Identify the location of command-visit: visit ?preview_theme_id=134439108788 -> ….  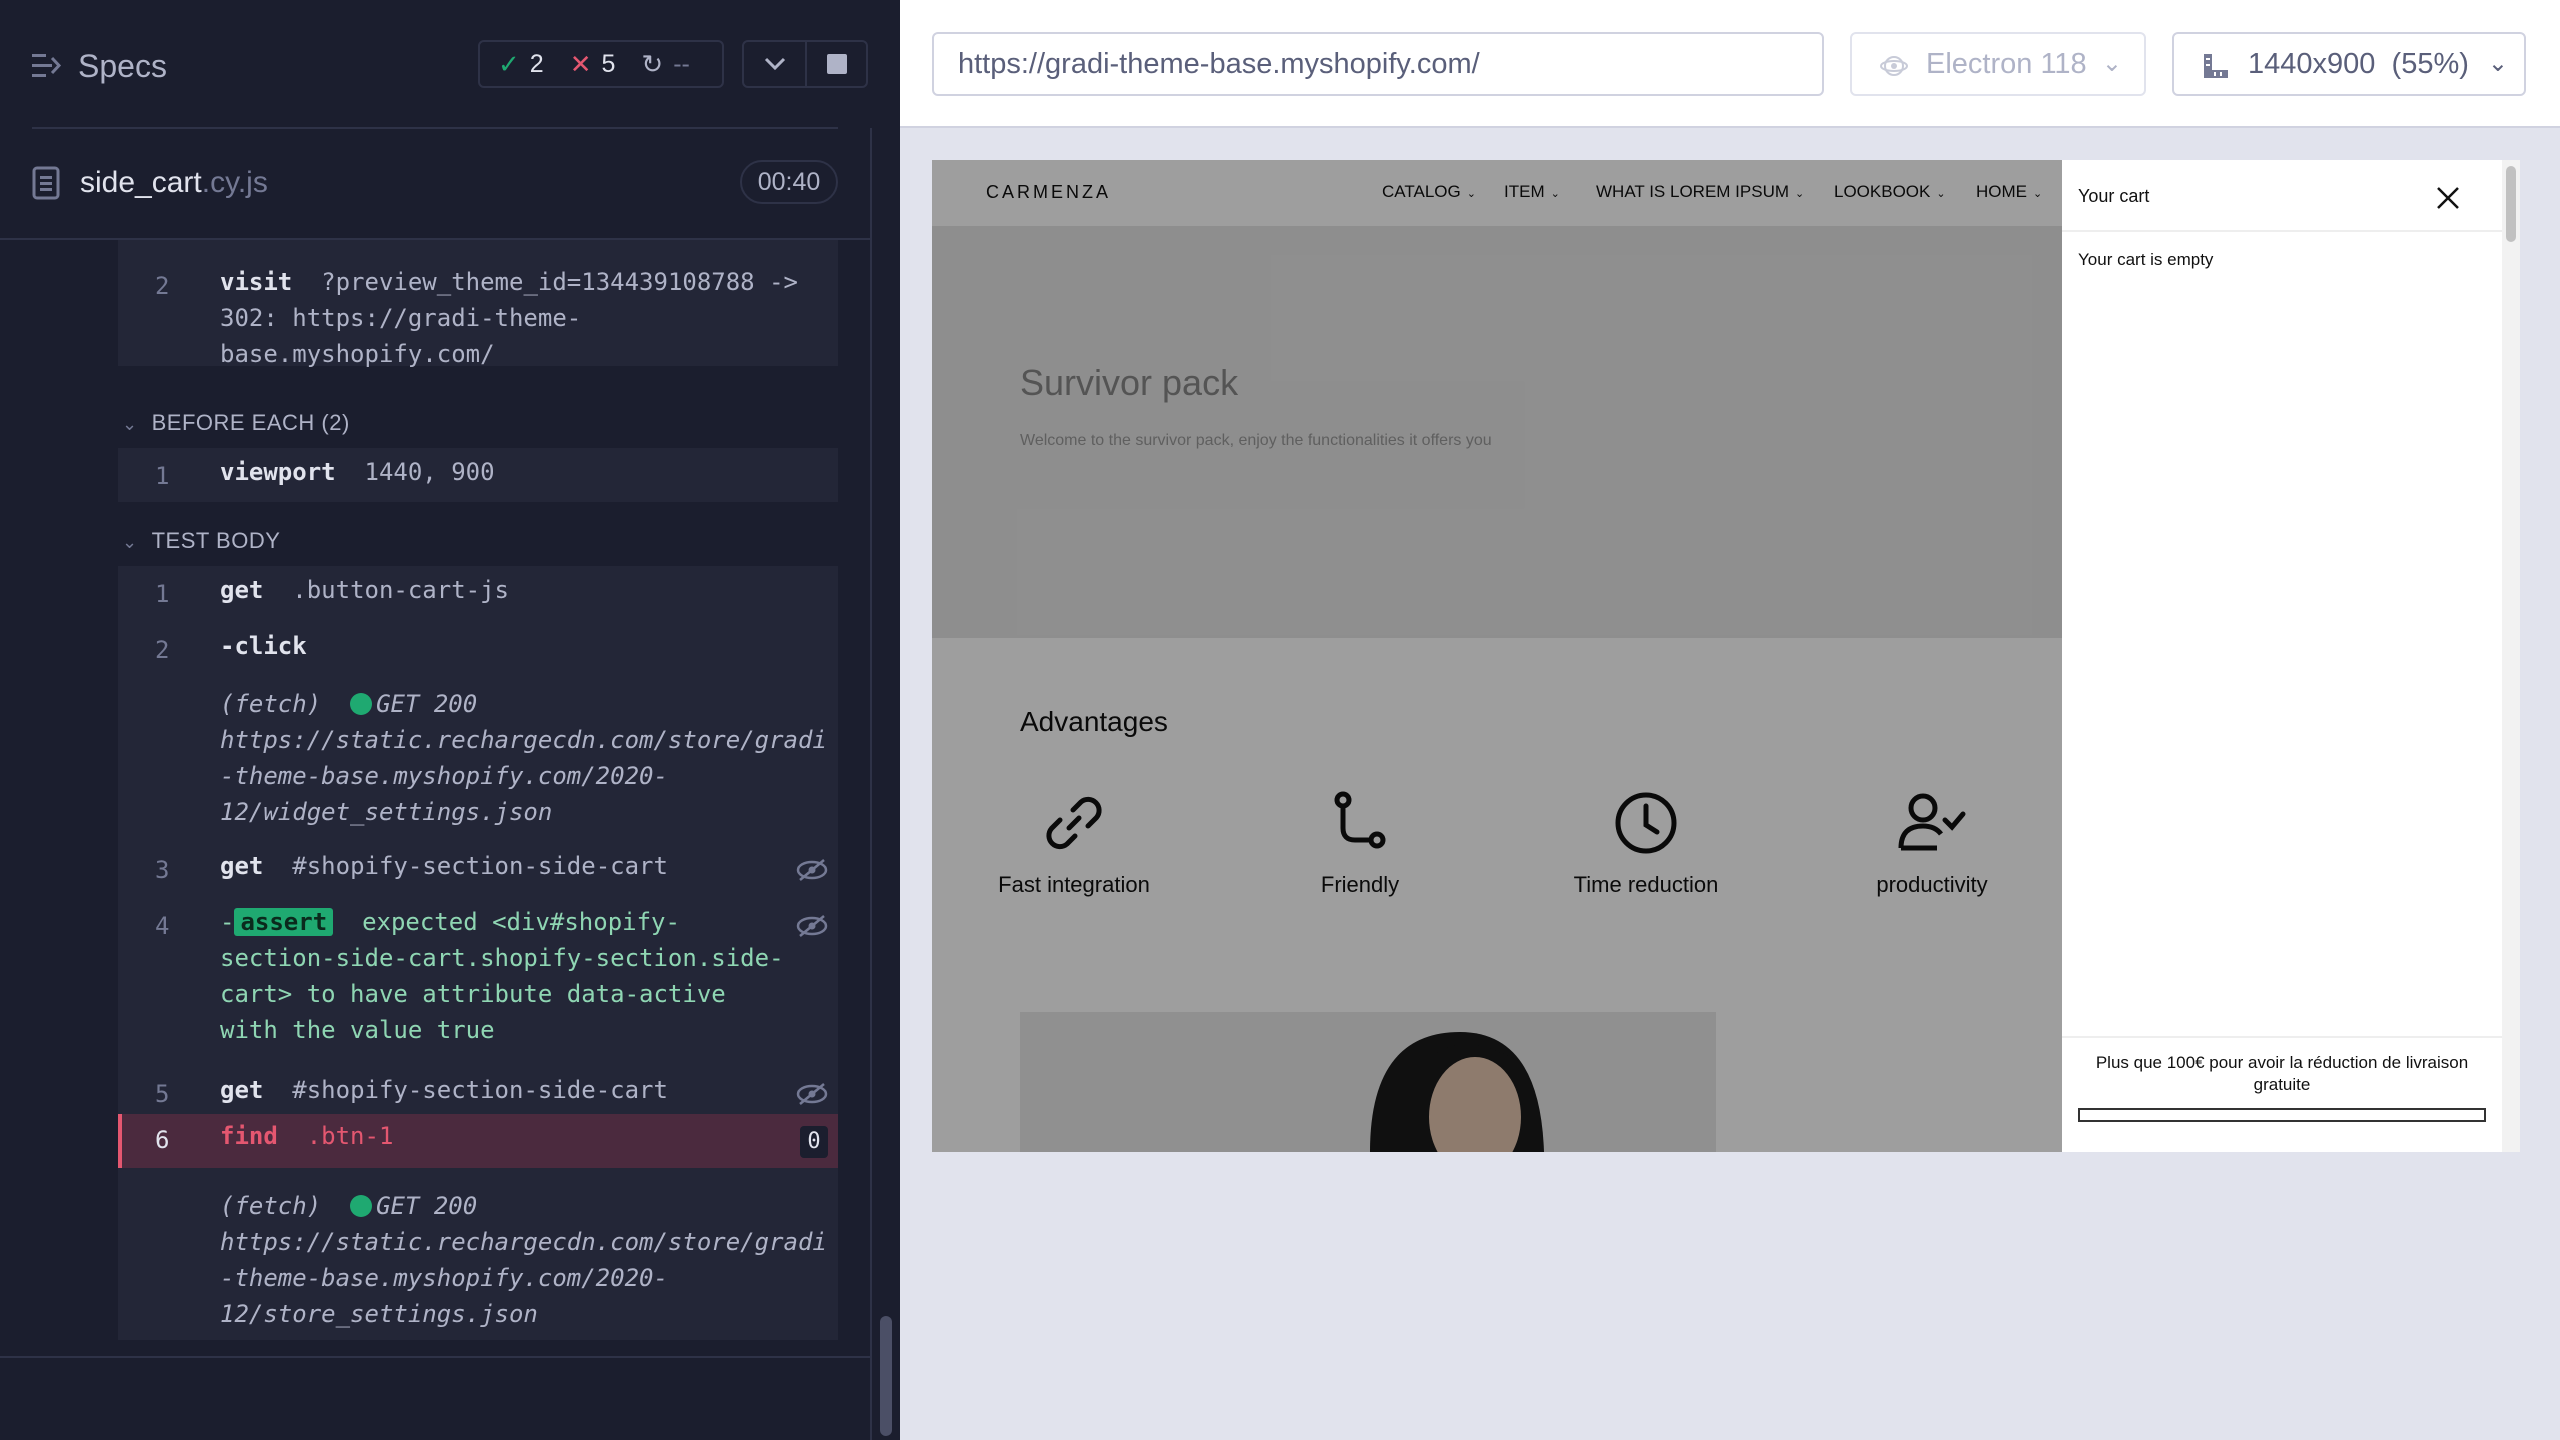
(509, 318).